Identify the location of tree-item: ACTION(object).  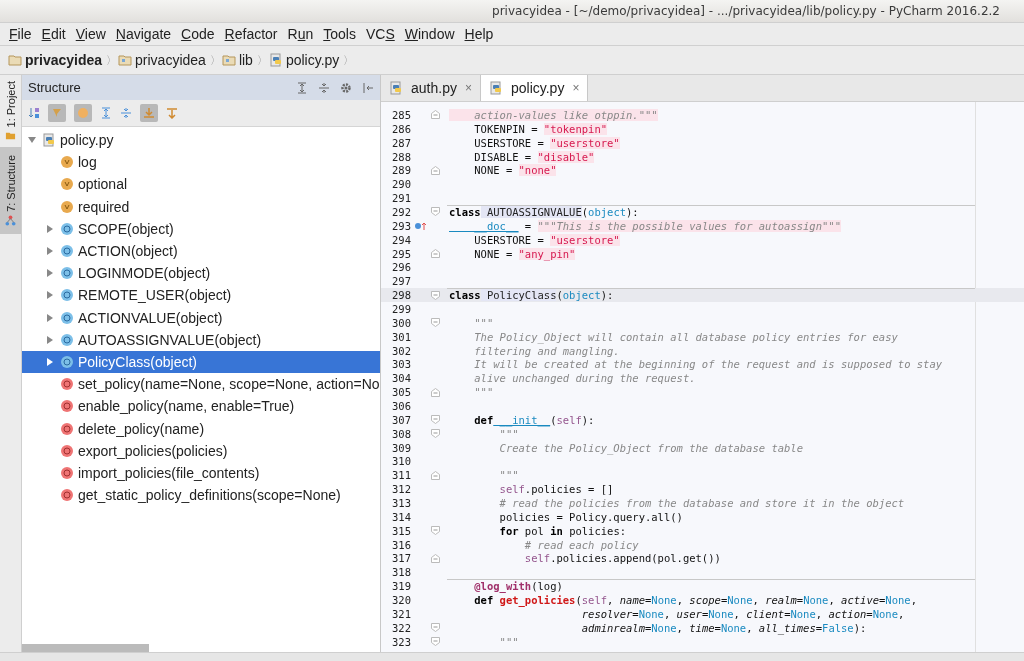
(201, 251).